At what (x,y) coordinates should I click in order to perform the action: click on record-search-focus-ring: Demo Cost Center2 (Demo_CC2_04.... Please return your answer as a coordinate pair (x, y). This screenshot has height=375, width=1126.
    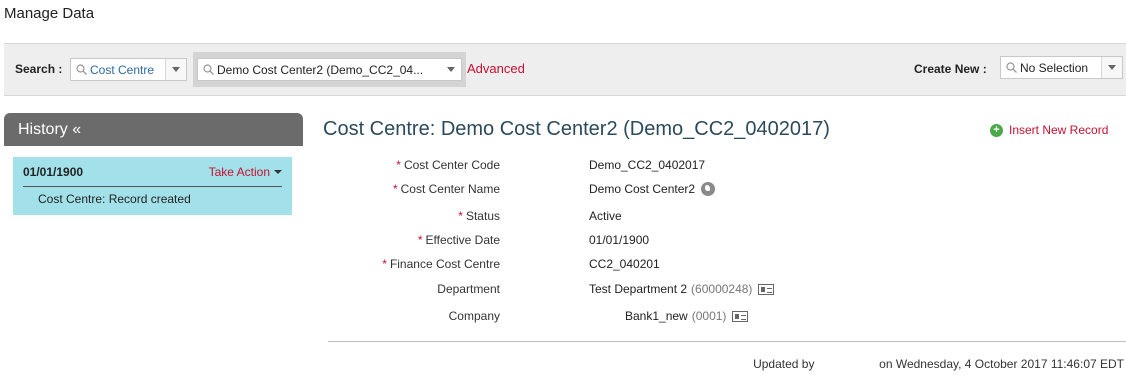
    Looking at the image, I should click on (329, 69).